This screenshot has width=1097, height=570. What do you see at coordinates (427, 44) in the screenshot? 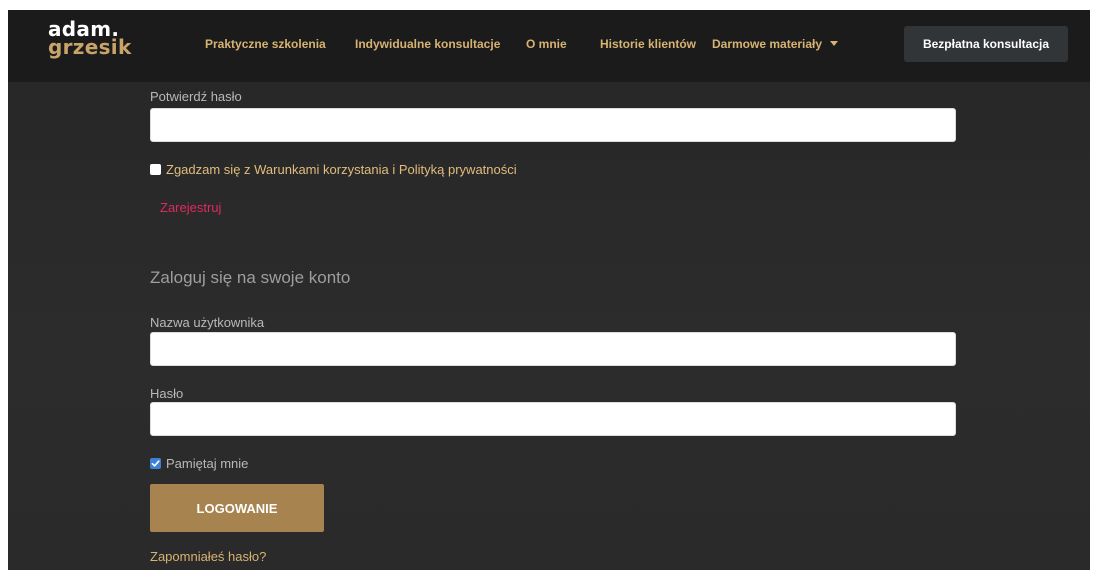
I see `nav-item-consultations: Indywidualne konsultacje` at bounding box center [427, 44].